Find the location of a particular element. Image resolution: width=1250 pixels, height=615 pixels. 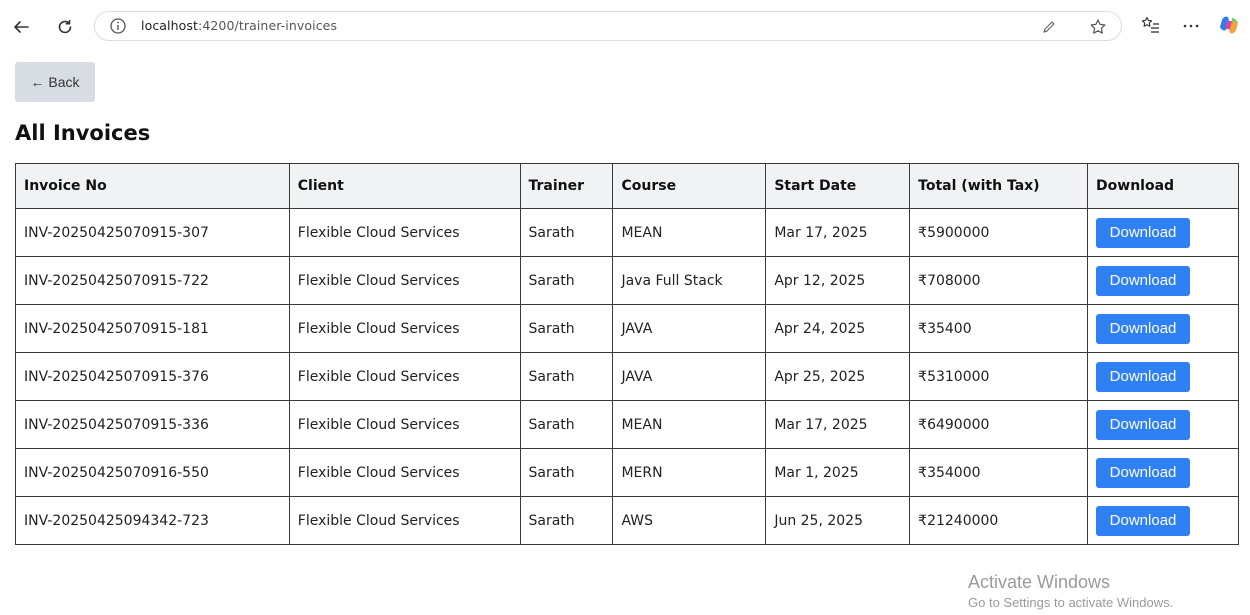

header-start-date: Start Date is located at coordinates (838, 186).